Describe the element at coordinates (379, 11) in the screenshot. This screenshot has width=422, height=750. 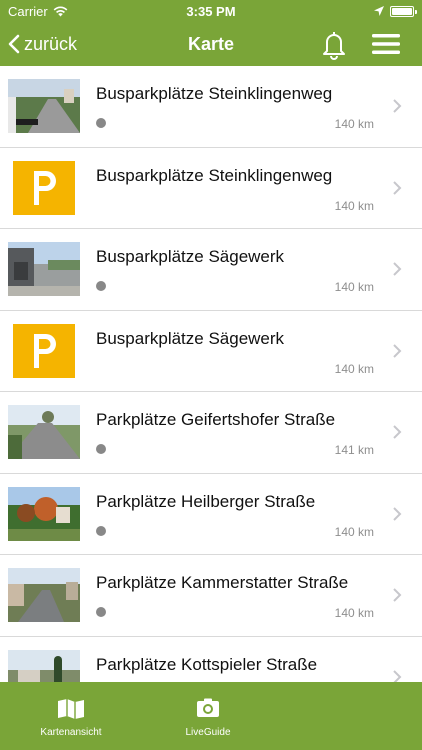
I see `location-arrow-icon` at that location.